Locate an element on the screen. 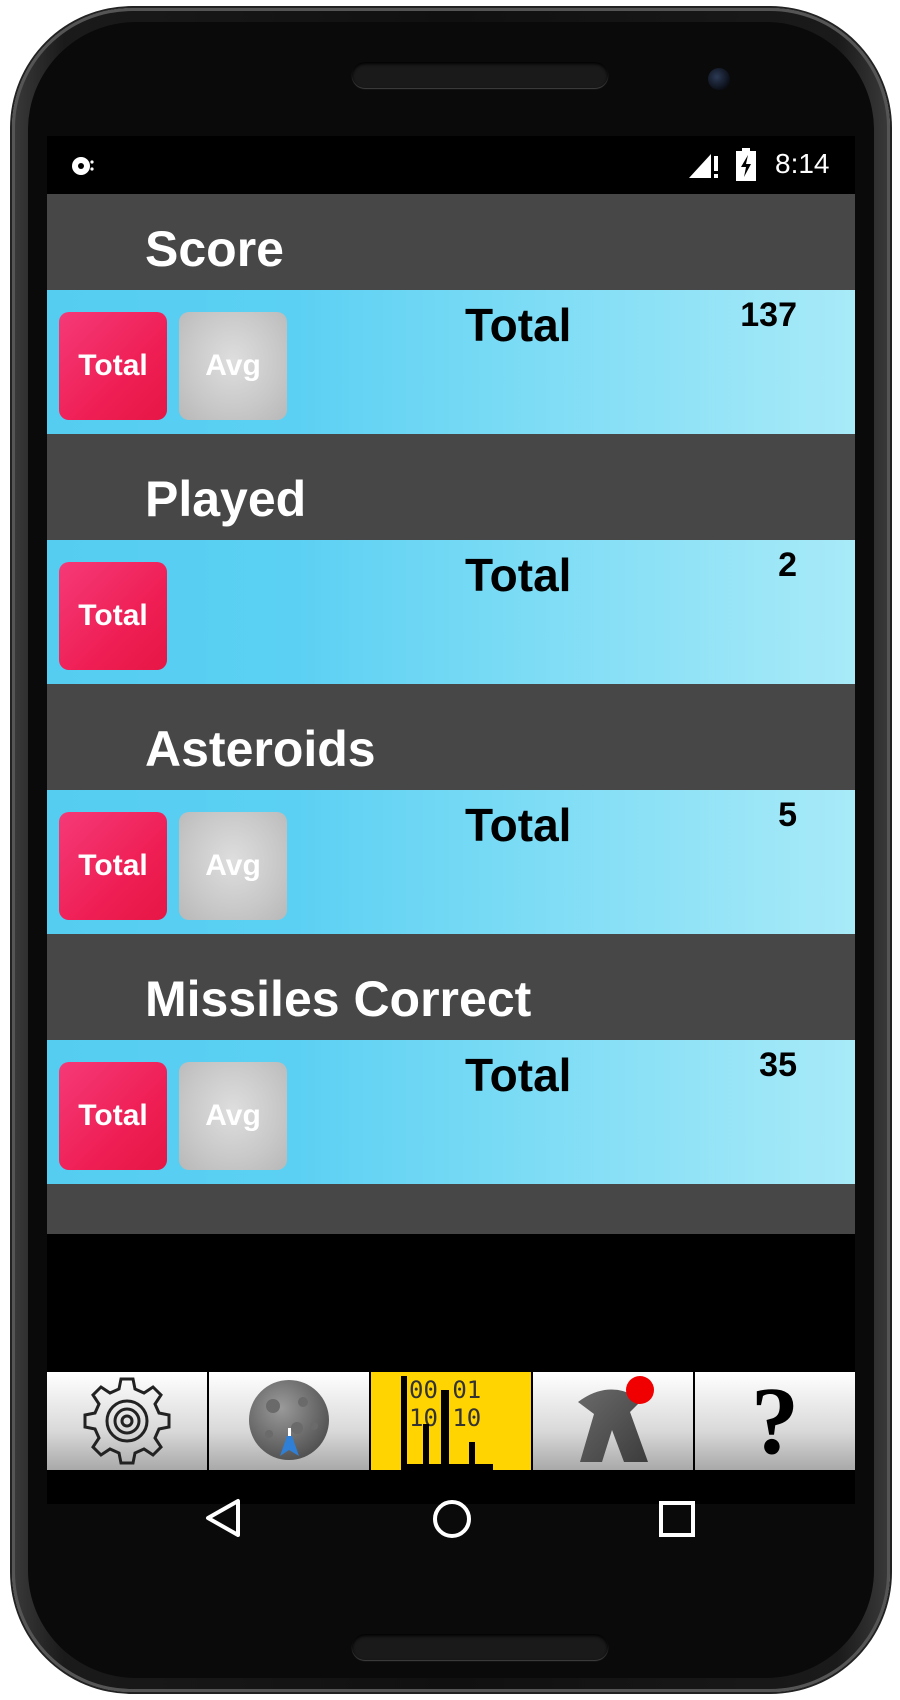 This screenshot has width=900, height=1700. tool-settings is located at coordinates (127, 1421).